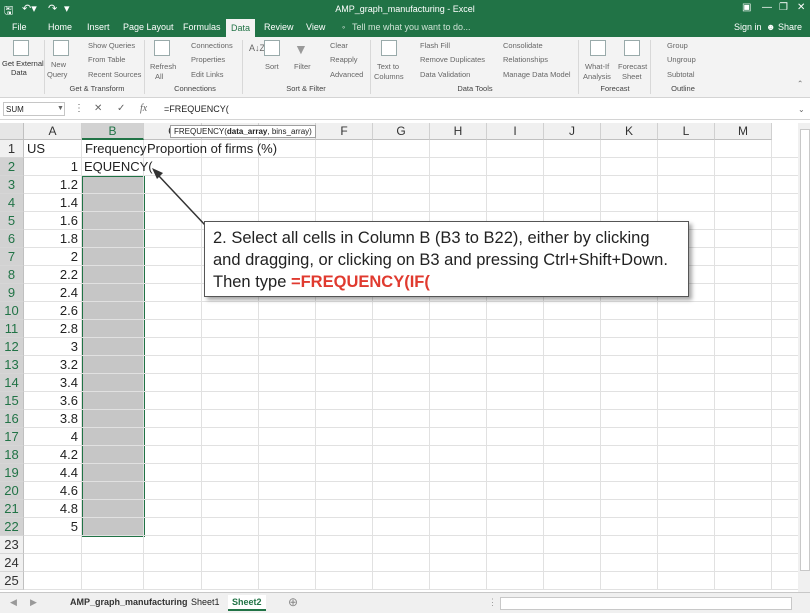 The image size is (810, 613). I want to click on vertical-scrollbar, so click(804, 357).